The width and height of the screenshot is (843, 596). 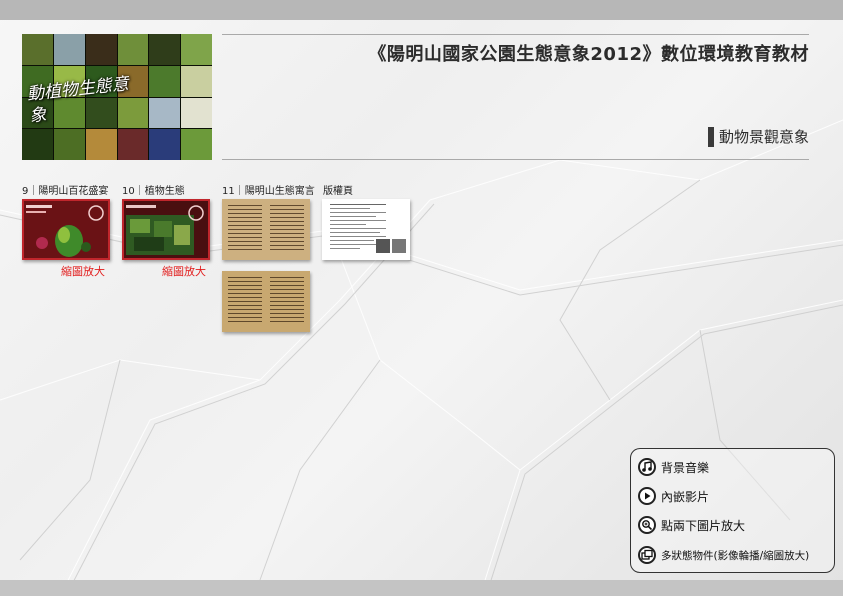 What do you see at coordinates (153, 189) in the screenshot?
I see `item-label-10: 10｜植物生態` at bounding box center [153, 189].